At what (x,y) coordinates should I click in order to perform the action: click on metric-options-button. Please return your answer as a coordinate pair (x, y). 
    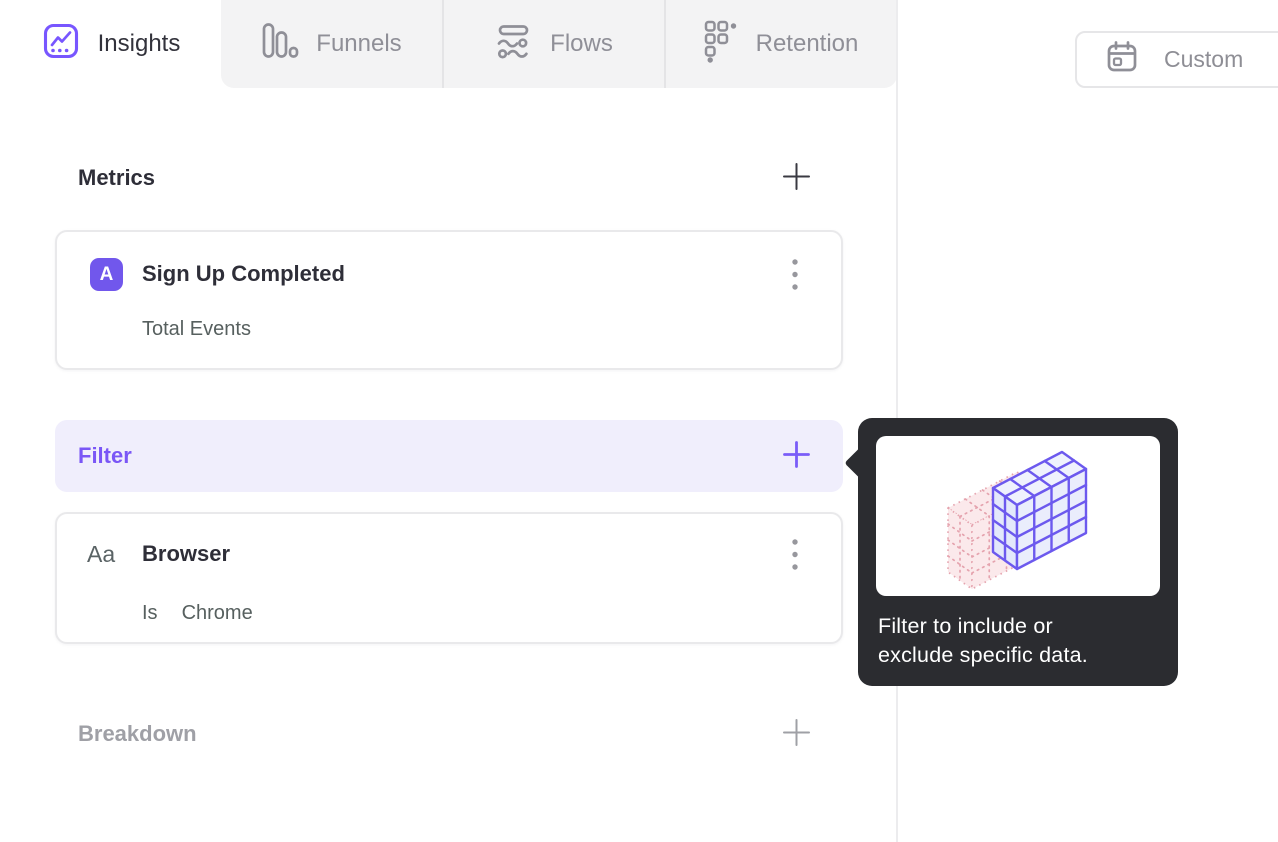
    Looking at the image, I should click on (795, 276).